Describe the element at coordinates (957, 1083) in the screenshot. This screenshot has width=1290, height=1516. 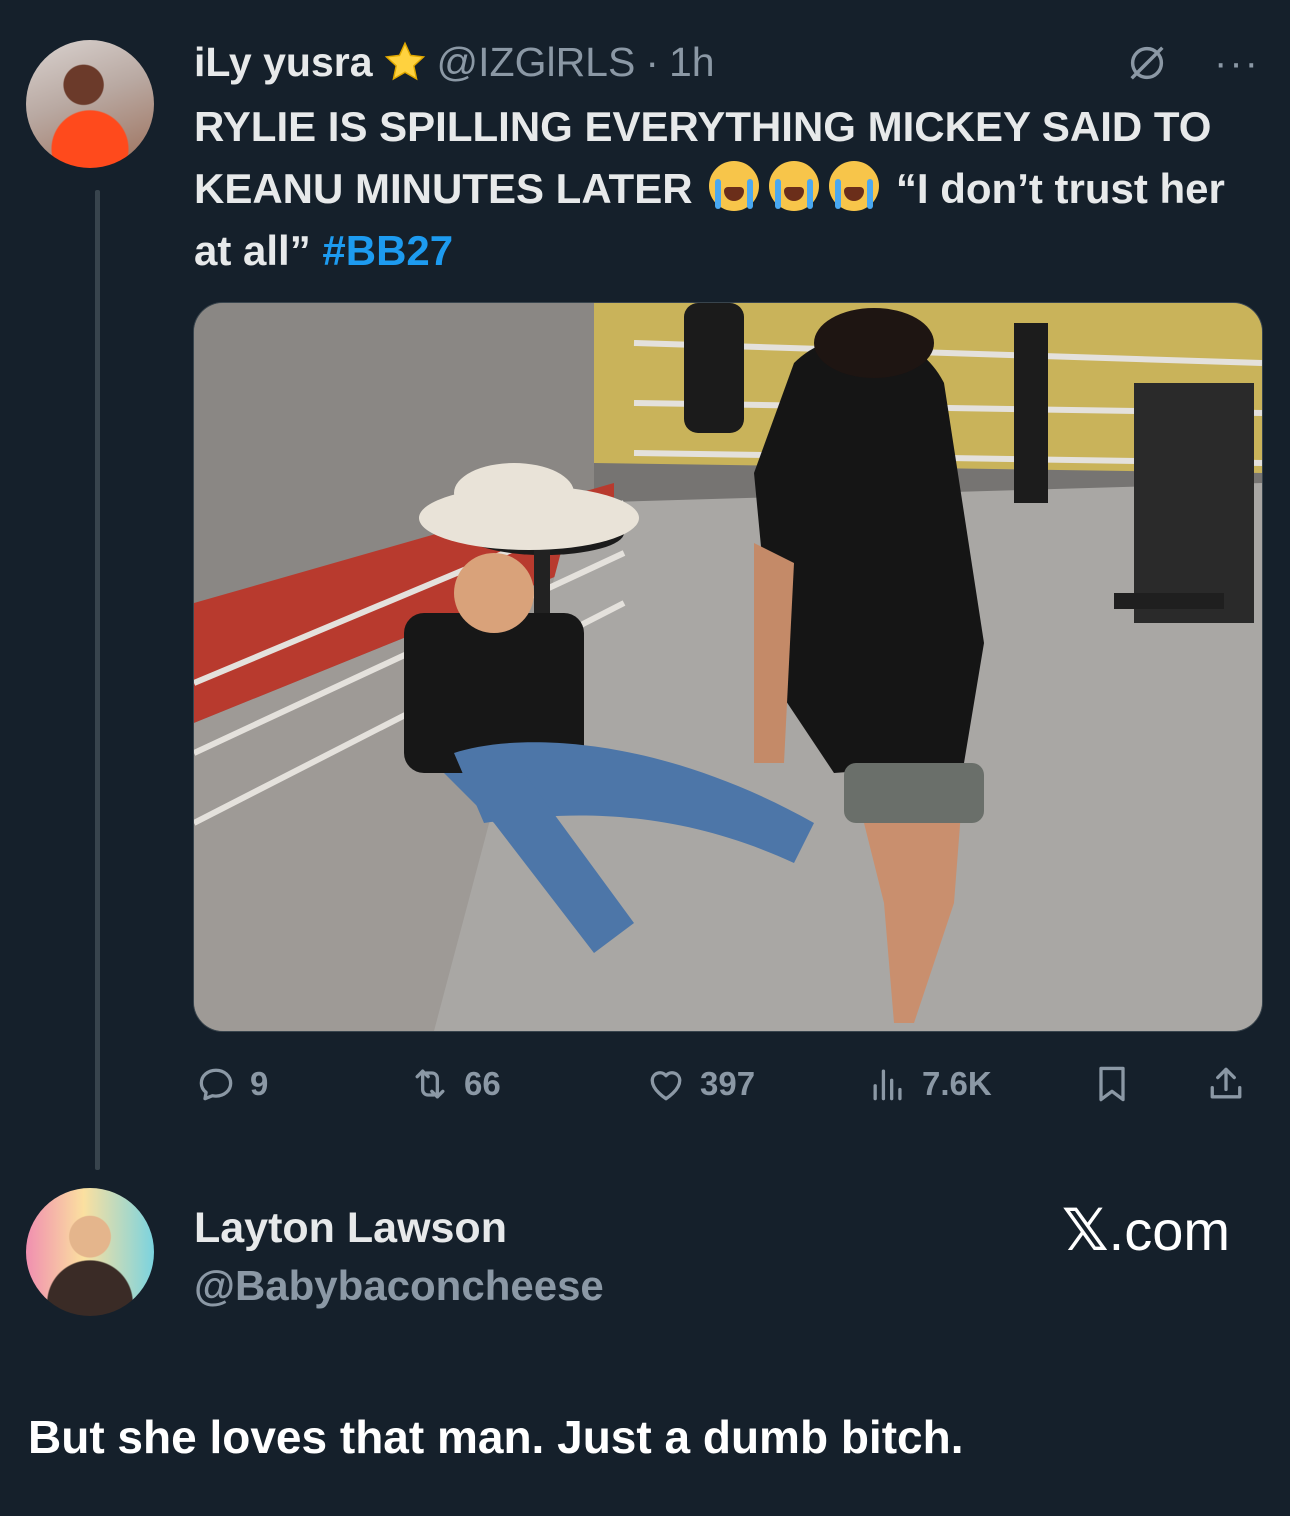
I see `views-count: 7.6K` at that location.